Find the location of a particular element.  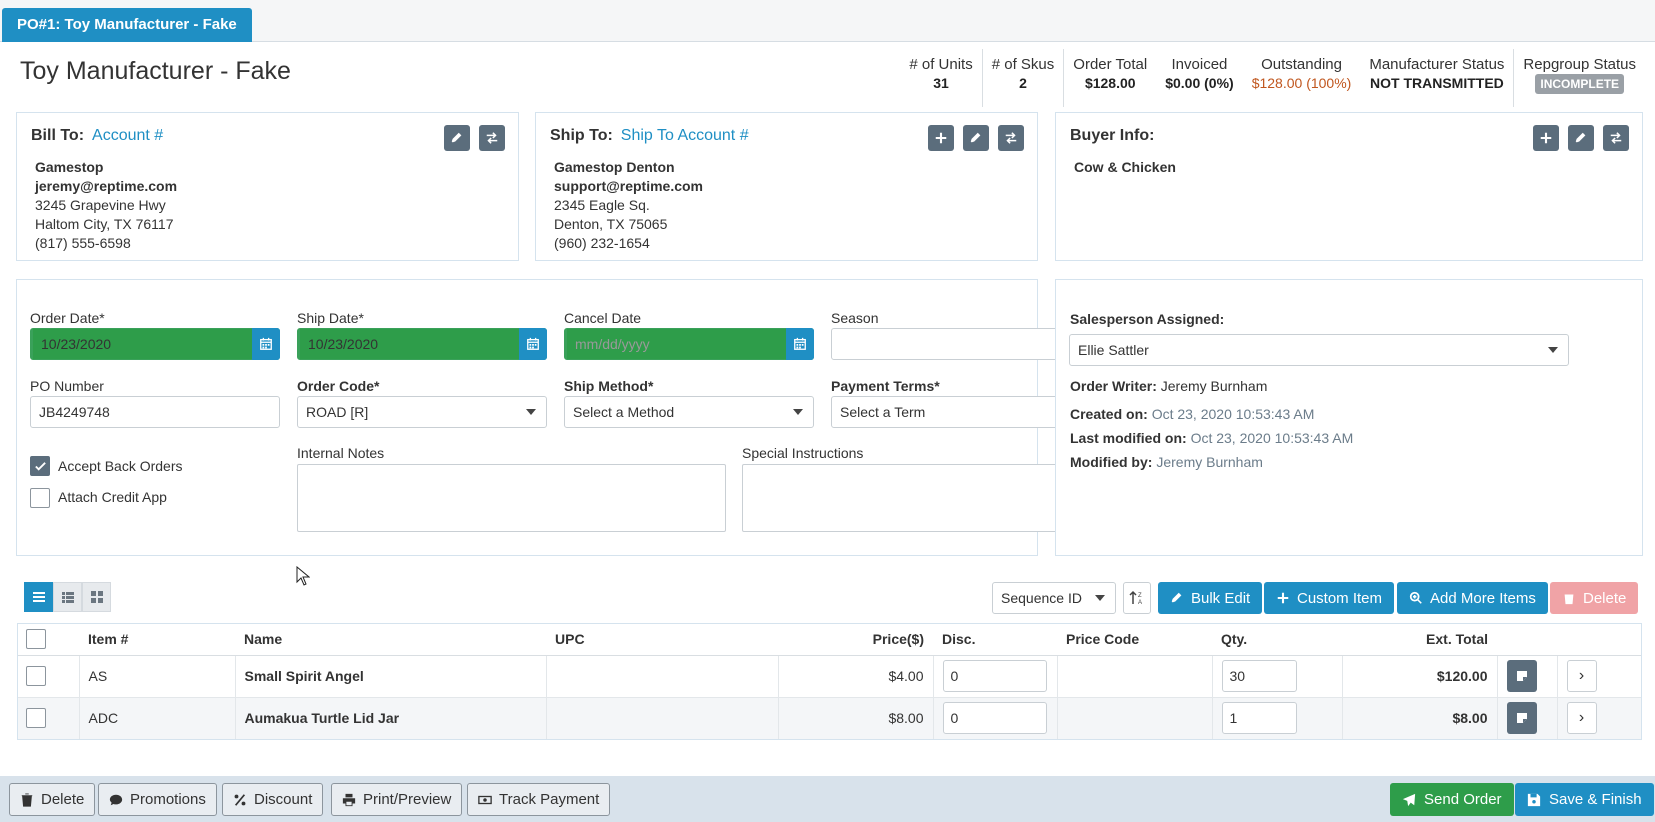

season-input is located at coordinates (956, 344).